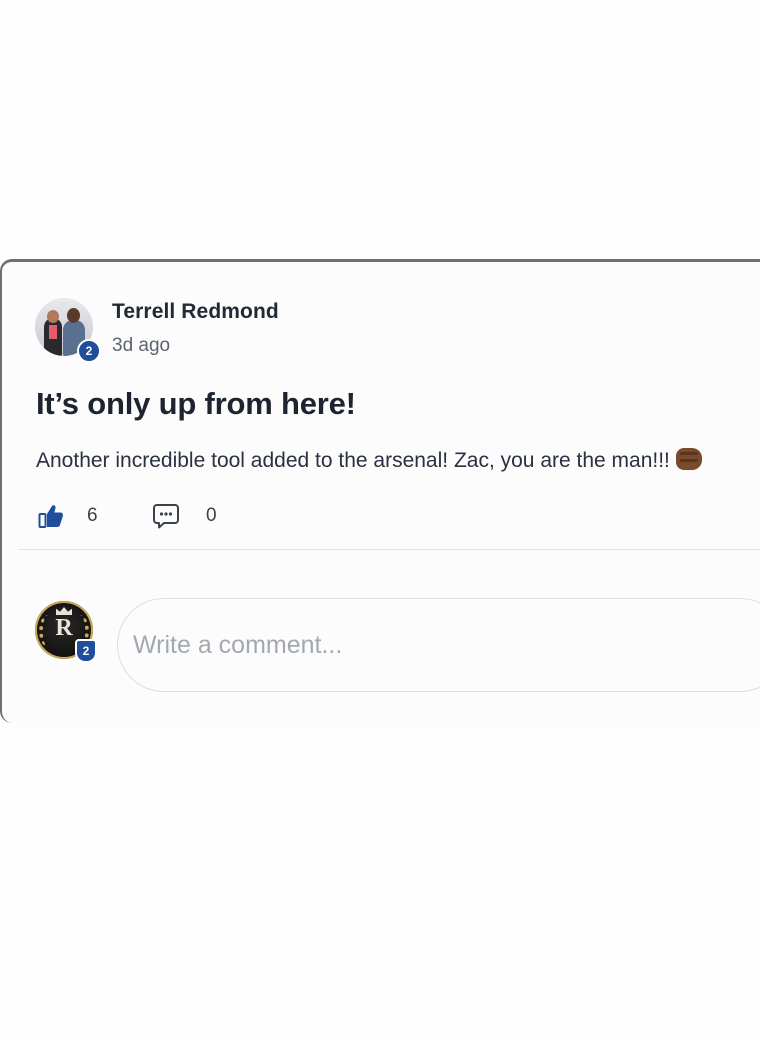 The width and height of the screenshot is (760, 1038). I want to click on comment-count: 0, so click(211, 515).